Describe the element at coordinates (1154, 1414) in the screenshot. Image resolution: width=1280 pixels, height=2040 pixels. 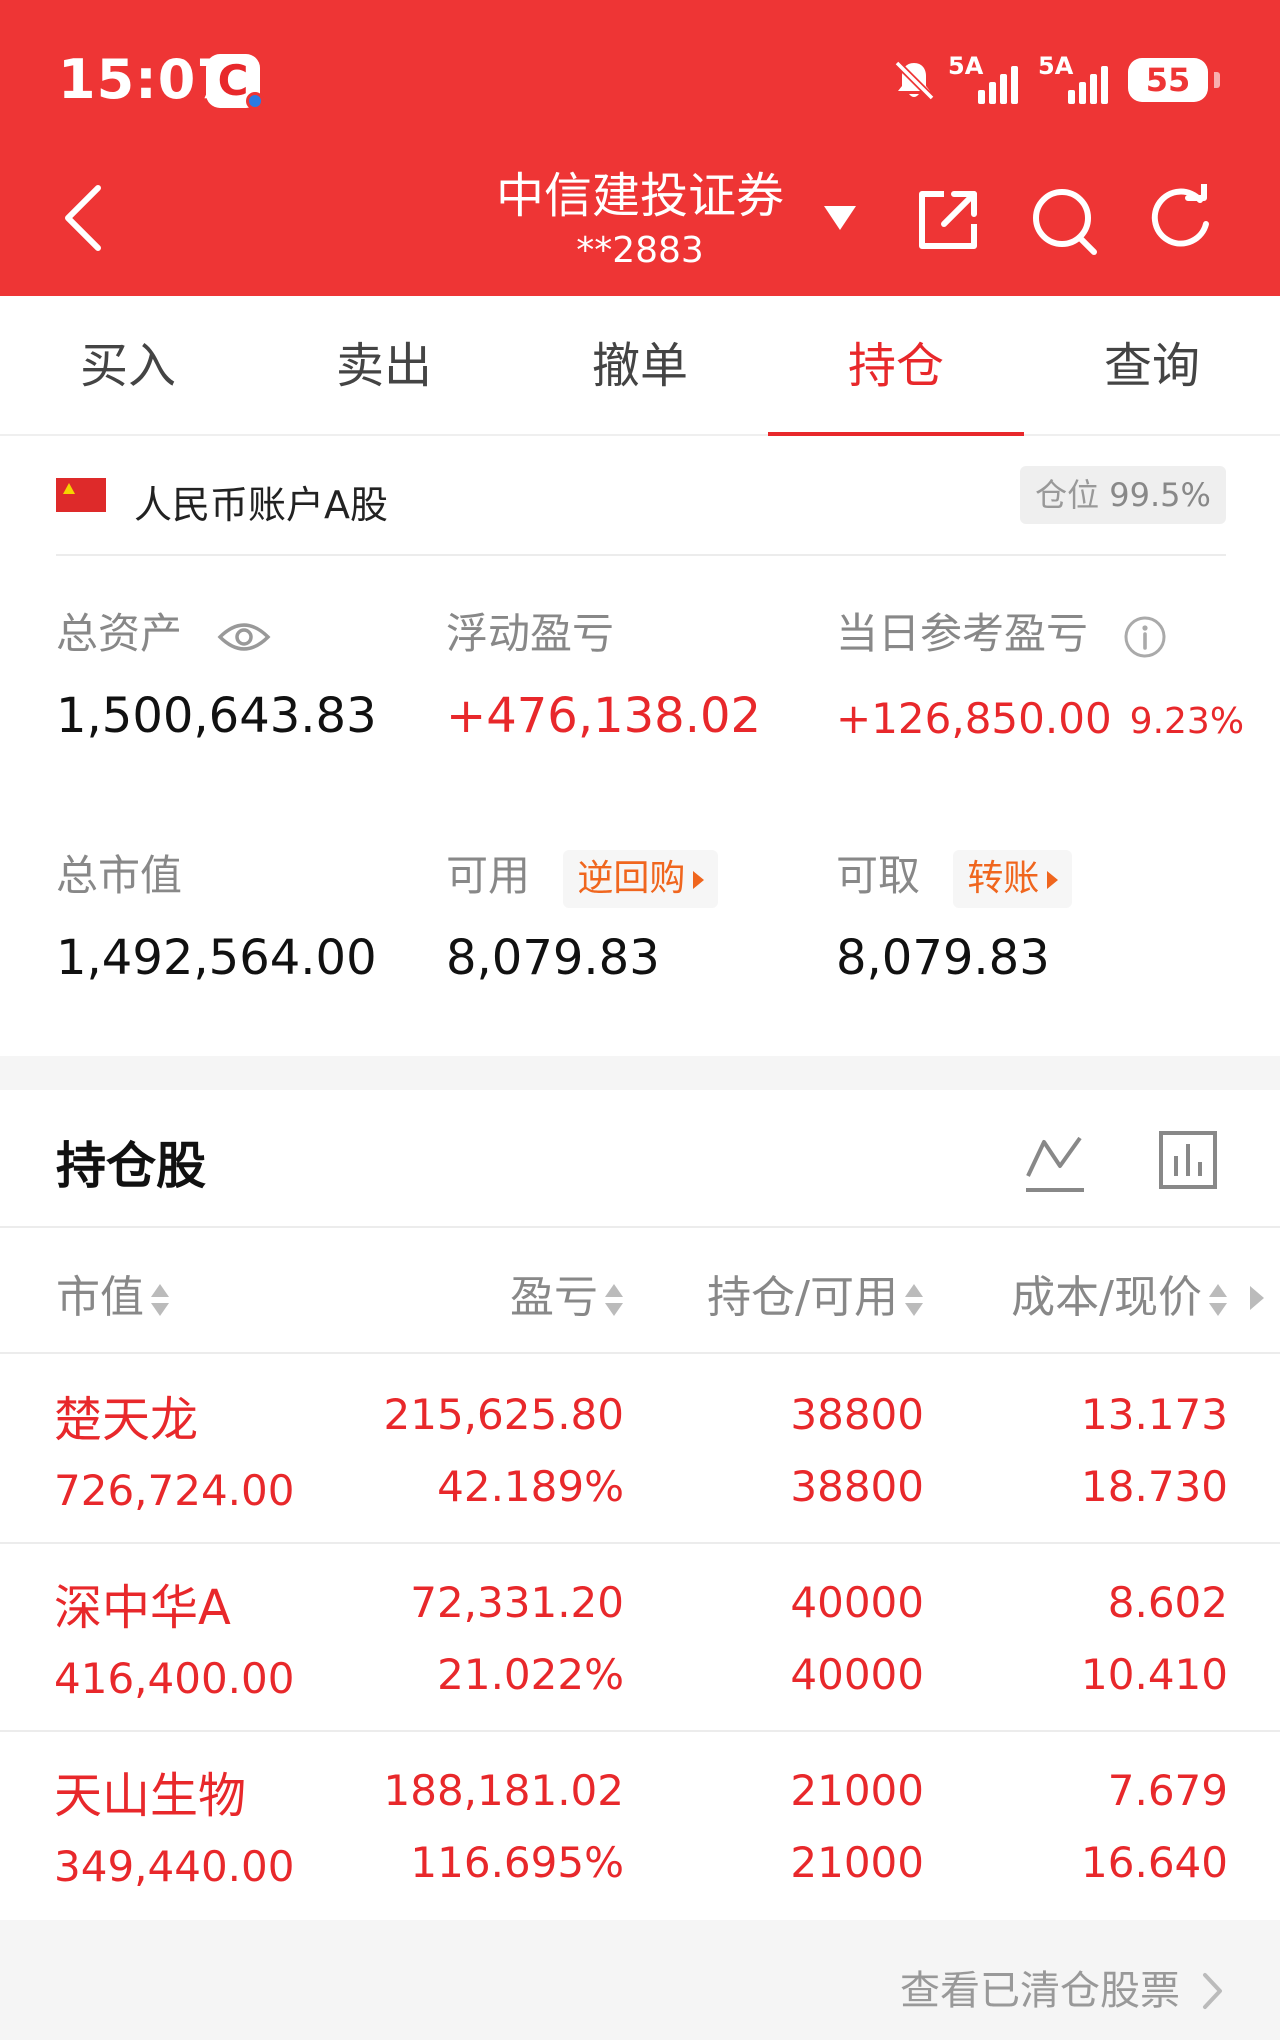
I see `stock-cost: 13.173` at that location.